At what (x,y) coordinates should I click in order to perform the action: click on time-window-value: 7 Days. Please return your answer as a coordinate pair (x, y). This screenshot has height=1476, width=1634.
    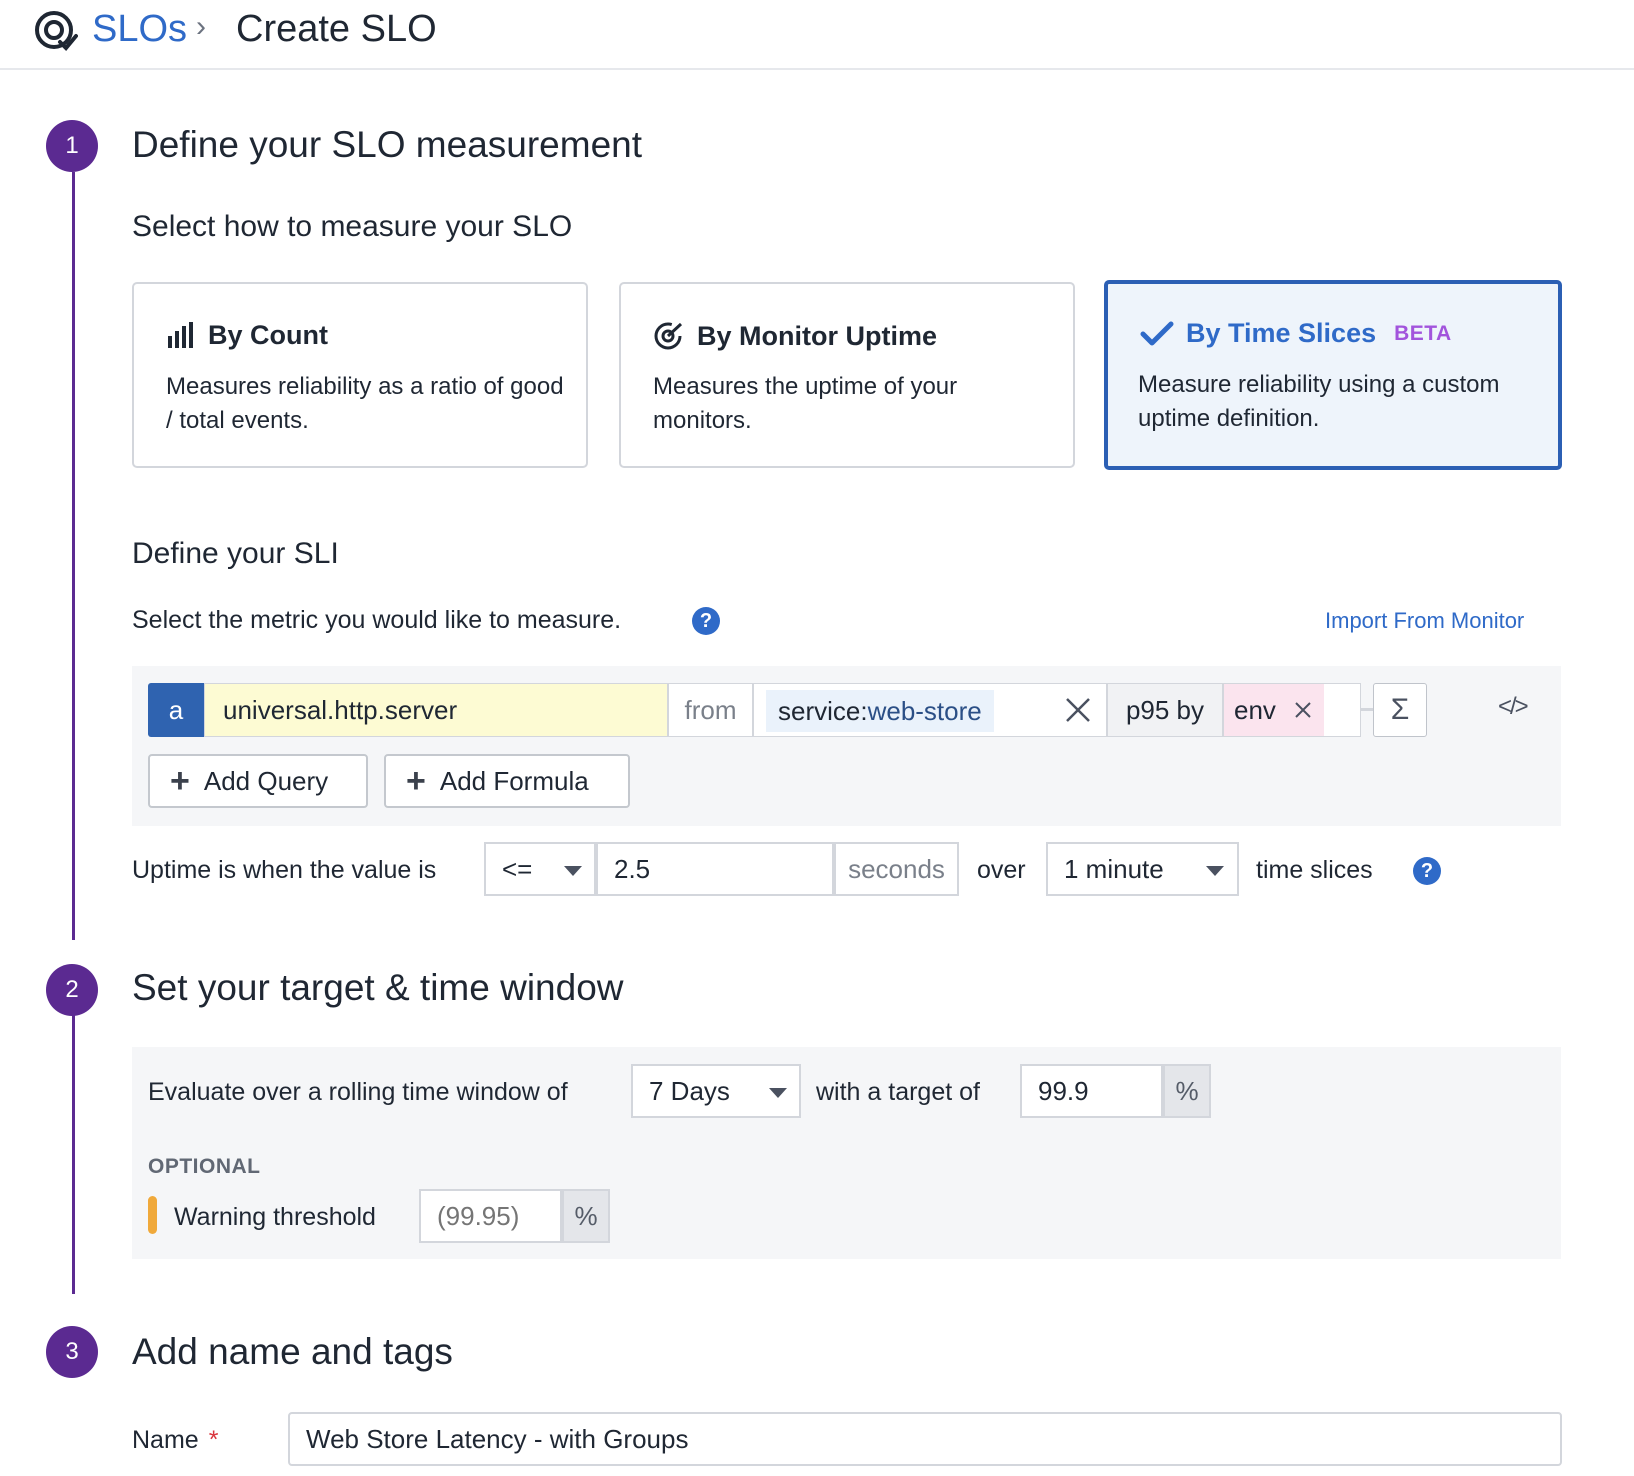
    Looking at the image, I should click on (689, 1090).